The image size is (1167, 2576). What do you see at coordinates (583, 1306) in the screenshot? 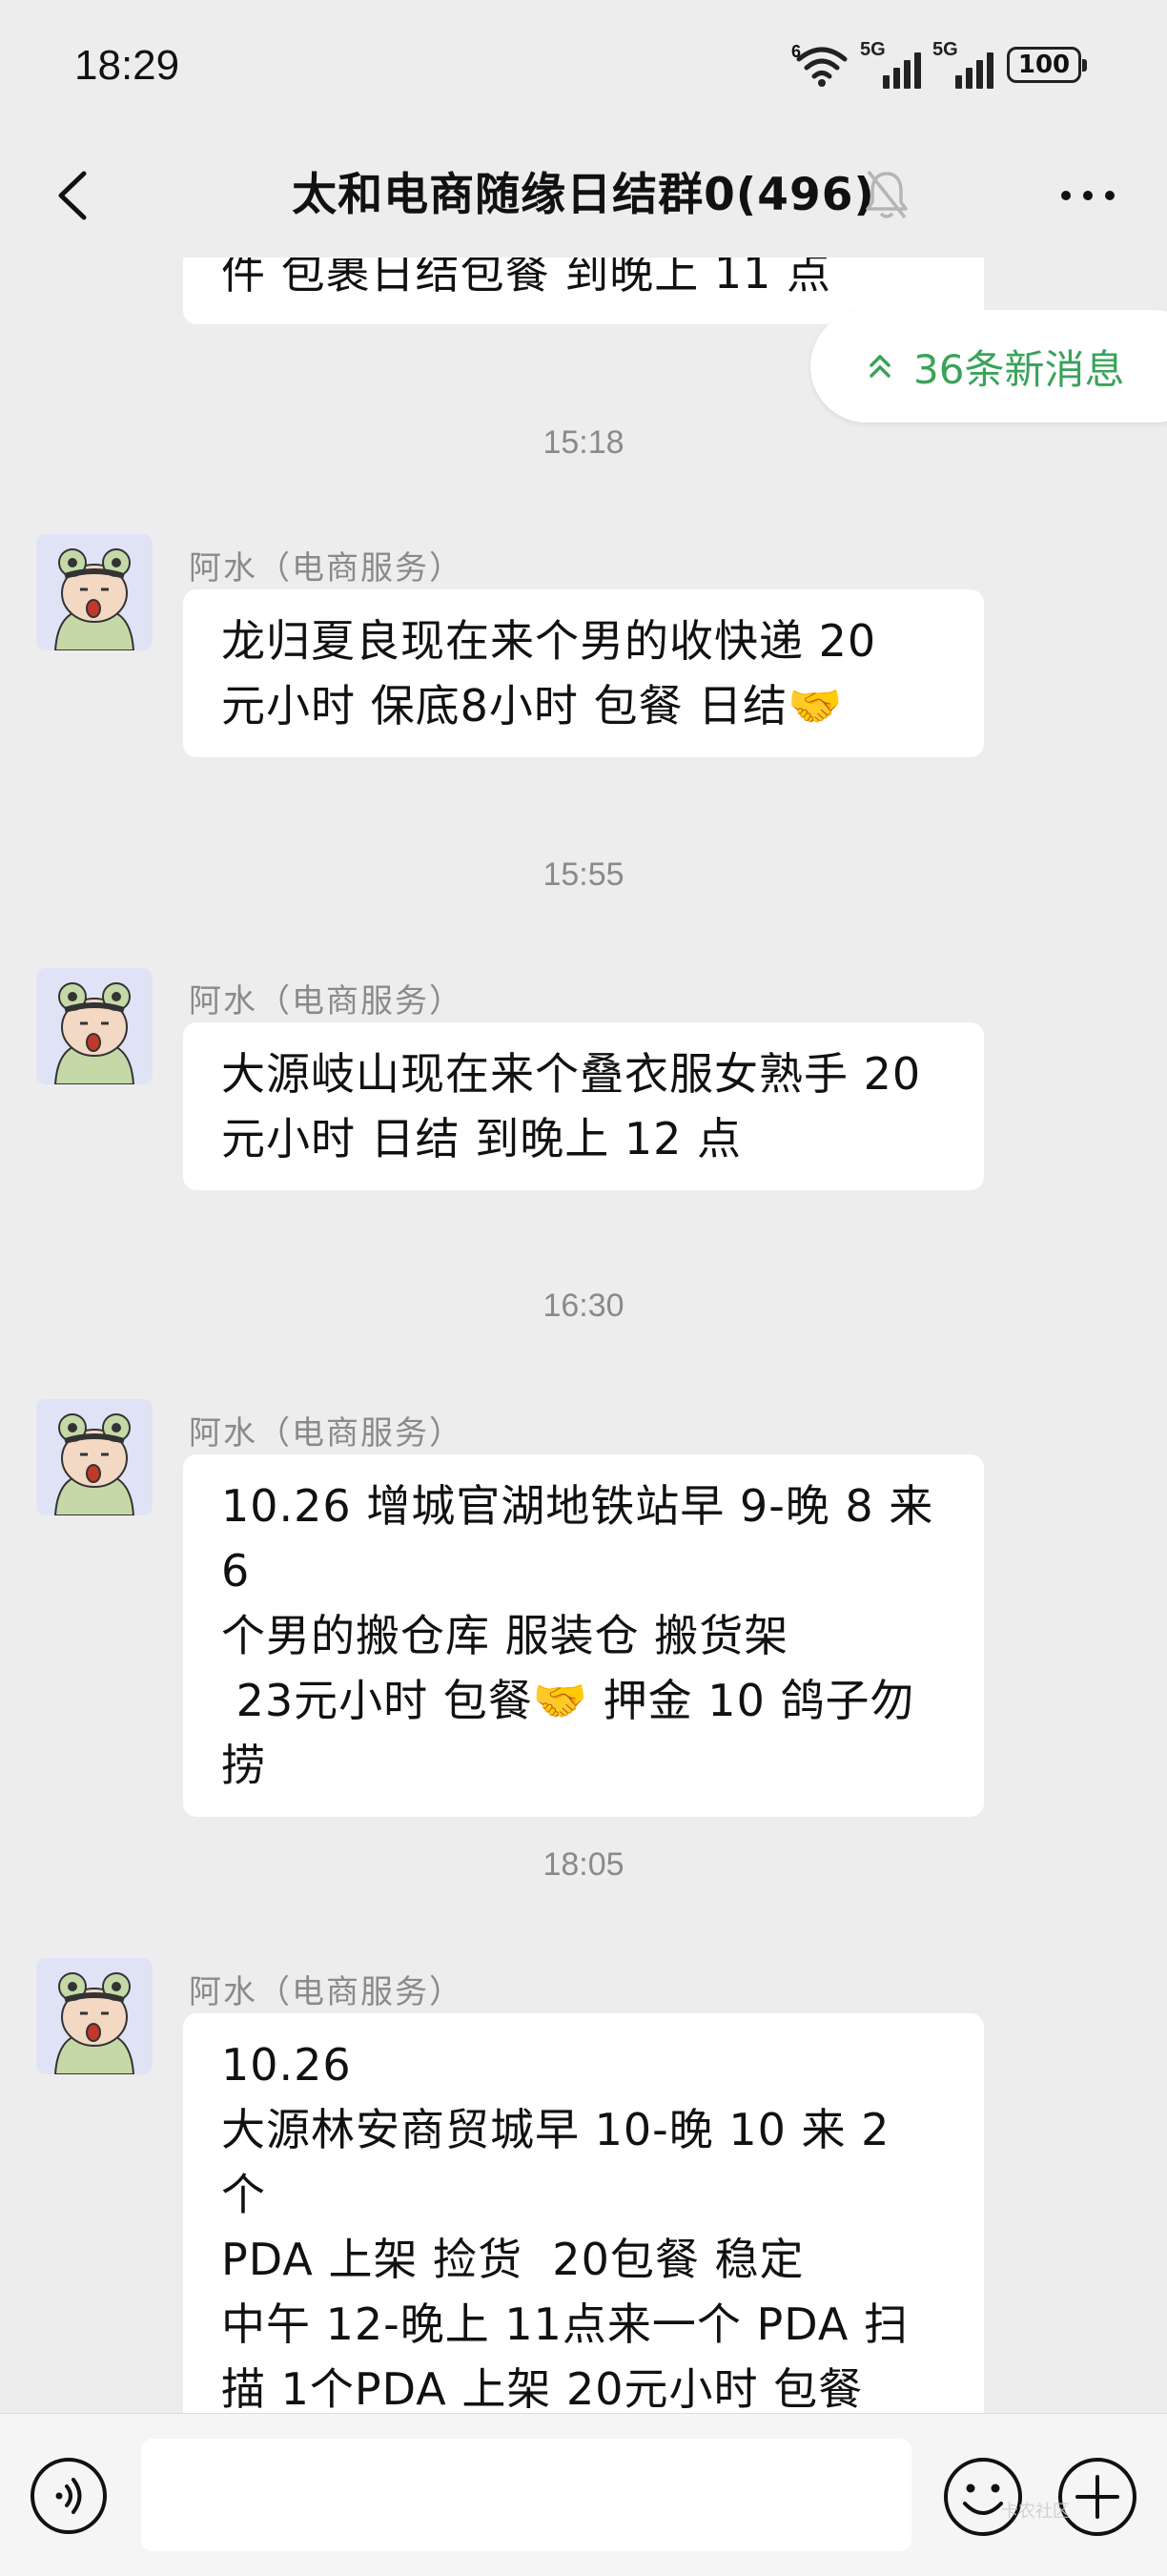
I see `timestamp: 16:30` at bounding box center [583, 1306].